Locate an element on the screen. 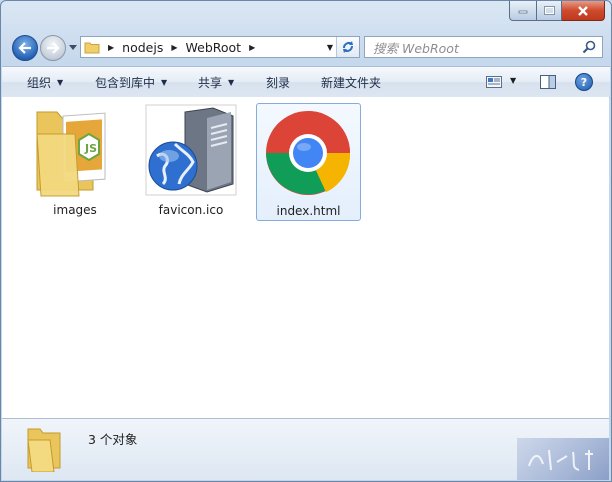  file-name: favicon.ico is located at coordinates (191, 210).